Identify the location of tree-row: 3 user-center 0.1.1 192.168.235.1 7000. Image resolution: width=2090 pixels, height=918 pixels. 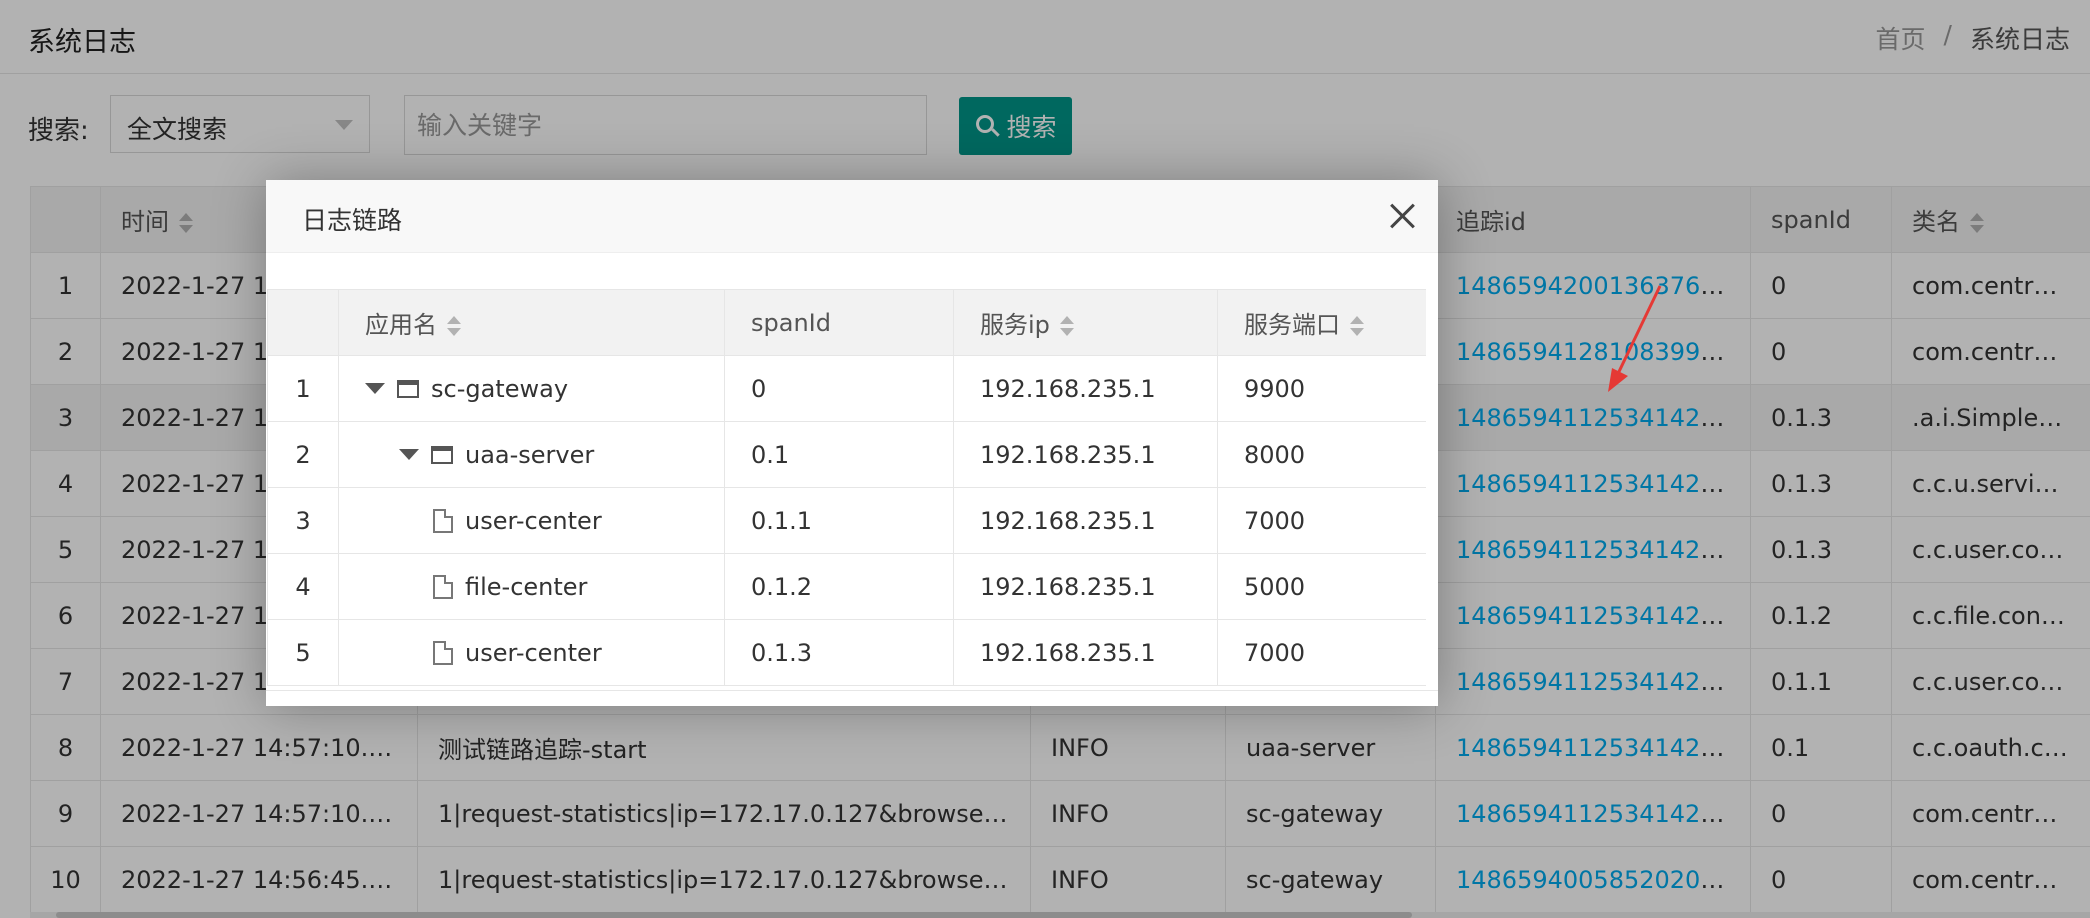
(847, 520).